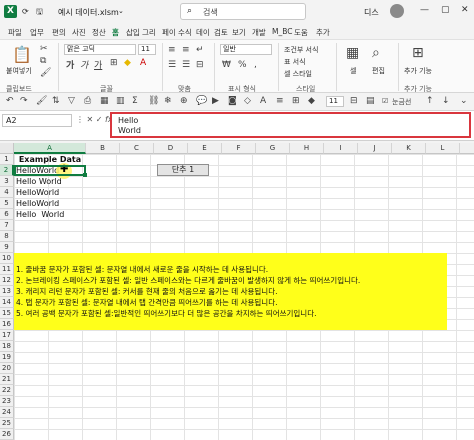 The height and width of the screenshot is (440, 474). Describe the element at coordinates (7, 181) in the screenshot. I see `row-header-3: 3` at that location.